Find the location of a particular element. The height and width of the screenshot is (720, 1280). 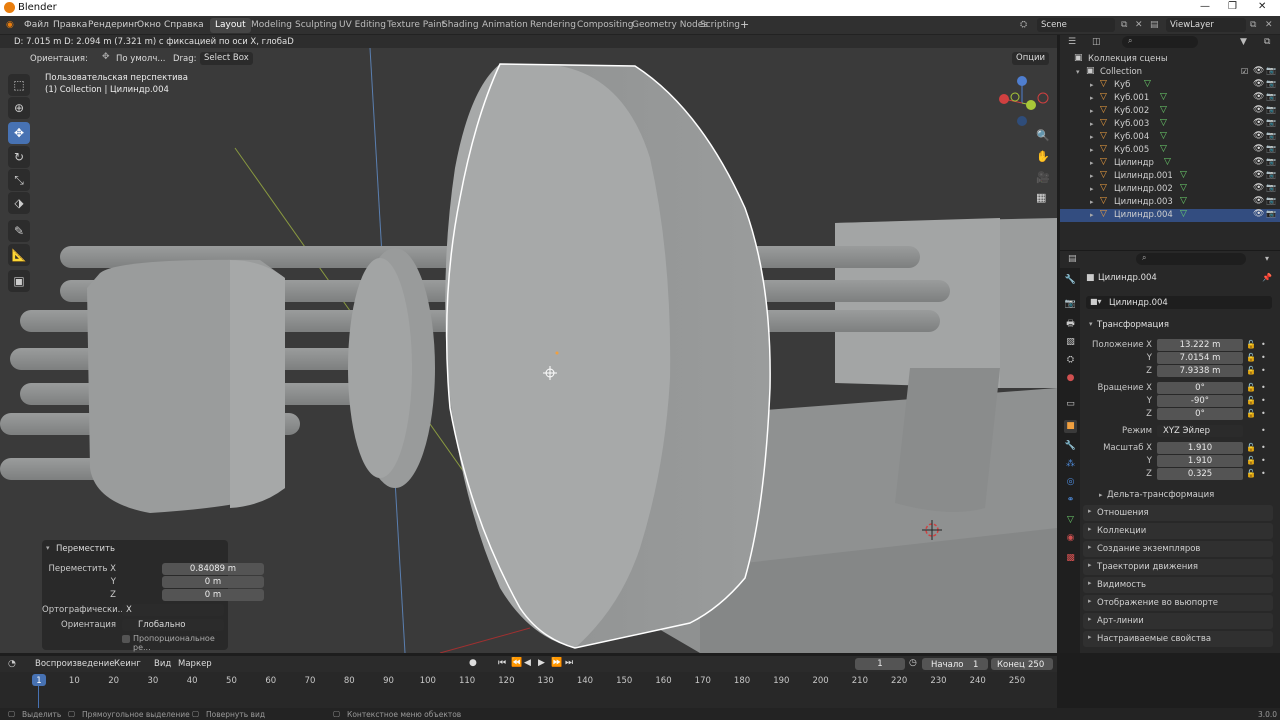

constraints-tab-icon: ⚭ is located at coordinates (1070, 500).